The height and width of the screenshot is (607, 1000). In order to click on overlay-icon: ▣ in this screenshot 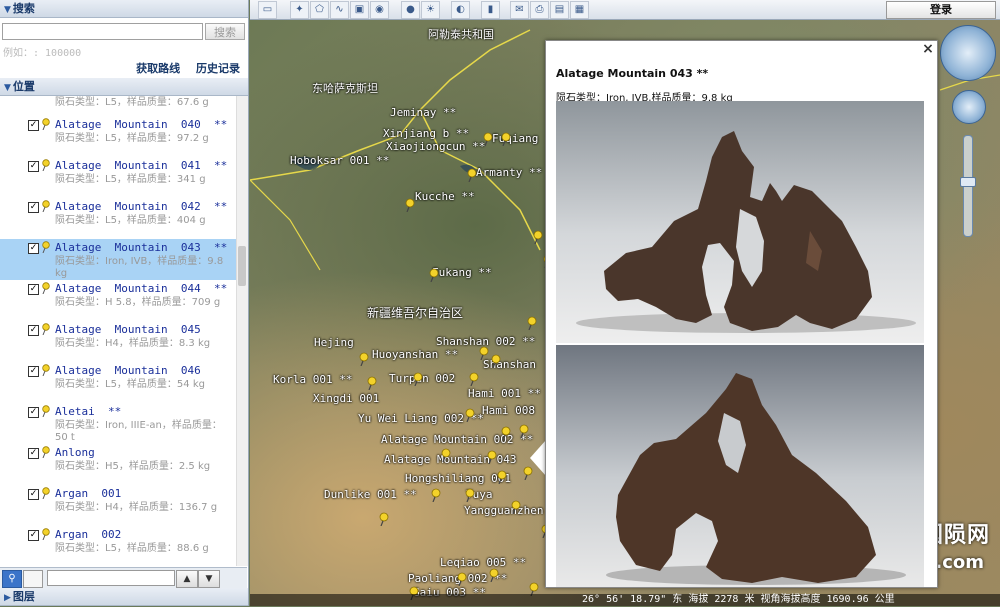, I will do `click(359, 10)`.